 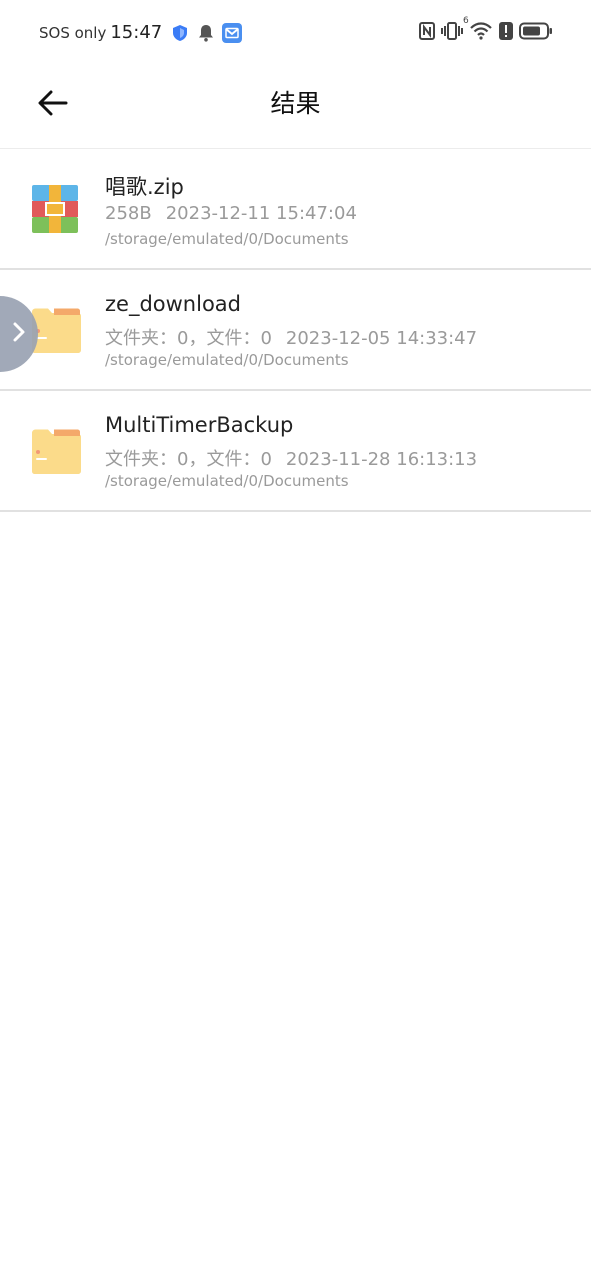 What do you see at coordinates (56, 451) in the screenshot?
I see `folder-icon` at bounding box center [56, 451].